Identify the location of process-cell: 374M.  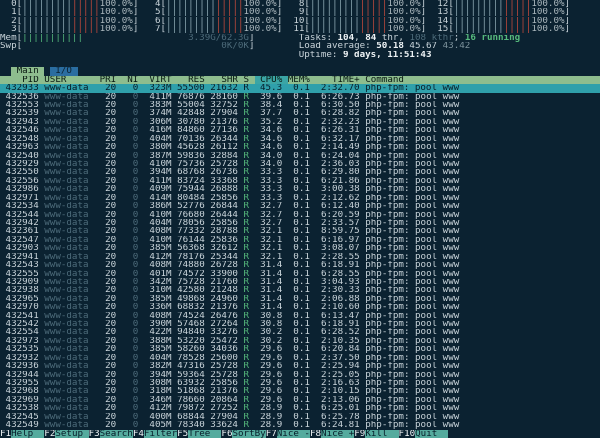
(160, 113).